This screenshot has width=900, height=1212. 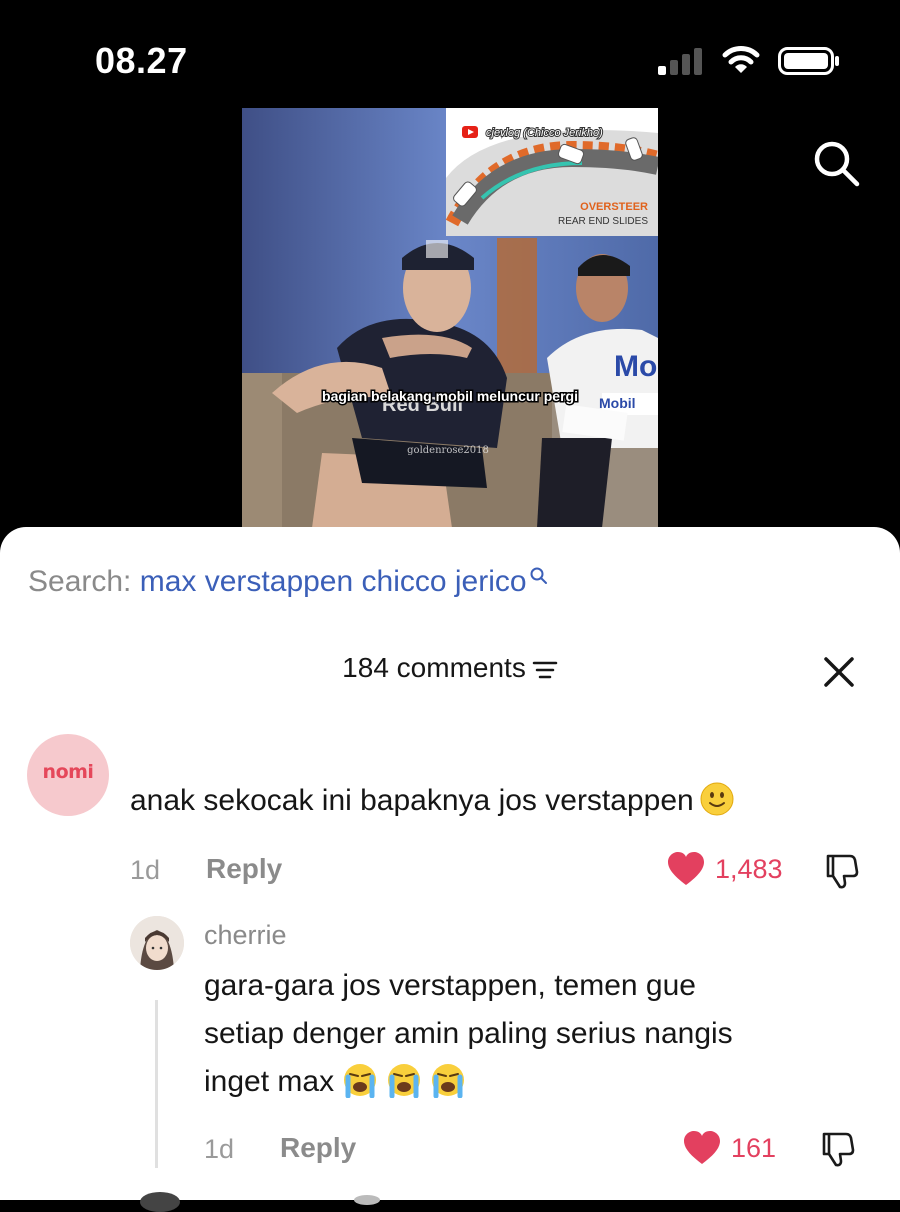 What do you see at coordinates (219, 1149) in the screenshot?
I see `reply-age: 1d` at bounding box center [219, 1149].